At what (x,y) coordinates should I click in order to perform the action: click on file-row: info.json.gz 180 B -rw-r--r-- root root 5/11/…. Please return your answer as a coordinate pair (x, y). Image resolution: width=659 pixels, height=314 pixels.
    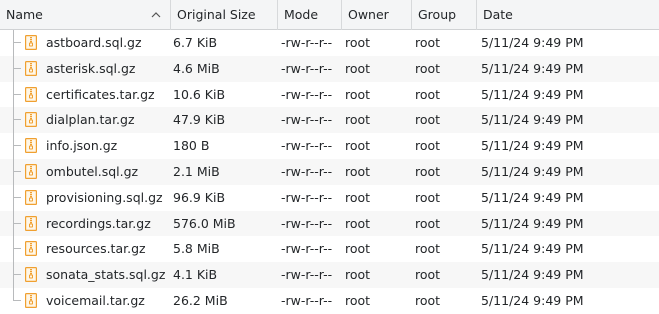
    Looking at the image, I should click on (329, 146).